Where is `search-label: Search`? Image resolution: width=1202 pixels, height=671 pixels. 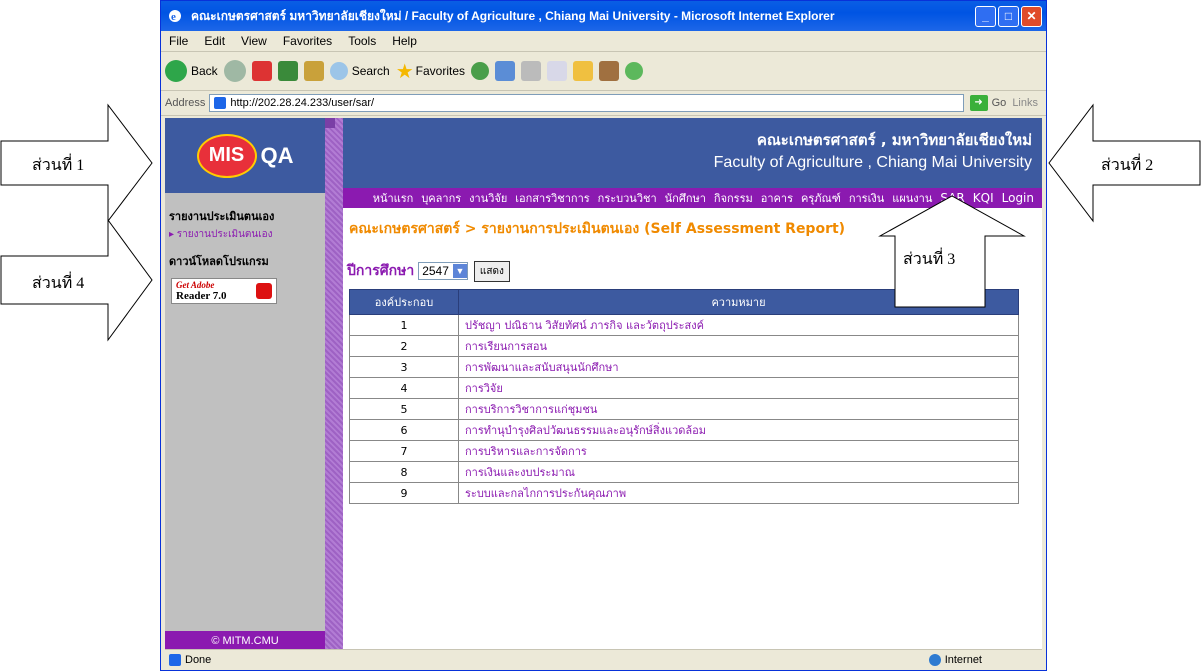
search-label: Search is located at coordinates (370, 71).